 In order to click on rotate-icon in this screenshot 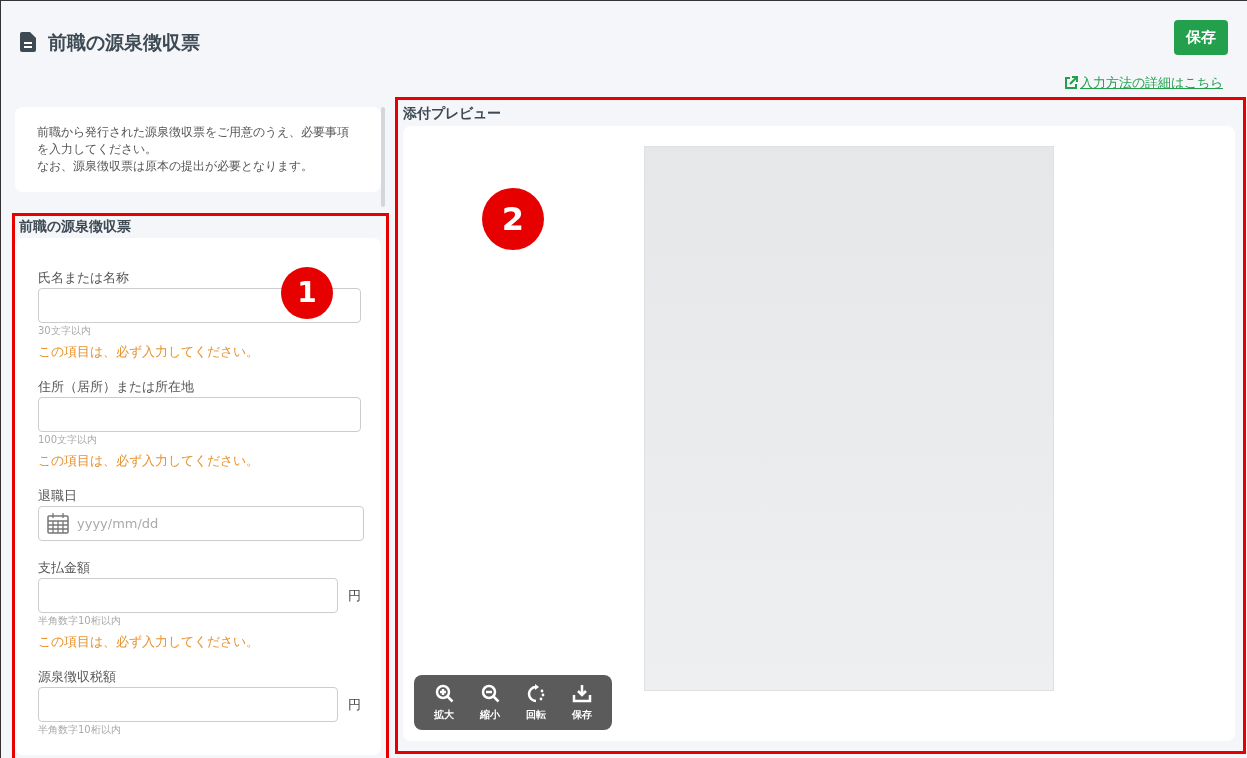, I will do `click(536, 693)`.